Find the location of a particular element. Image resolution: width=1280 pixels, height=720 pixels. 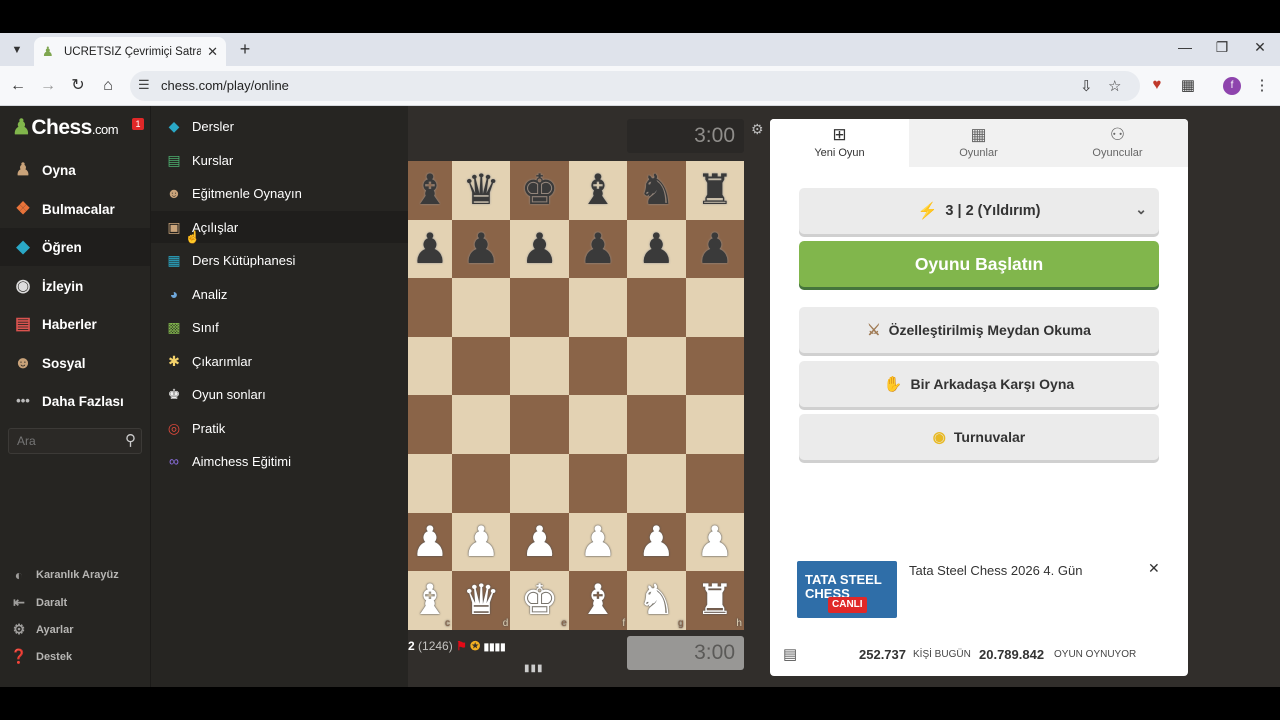

search-input is located at coordinates (61, 441).